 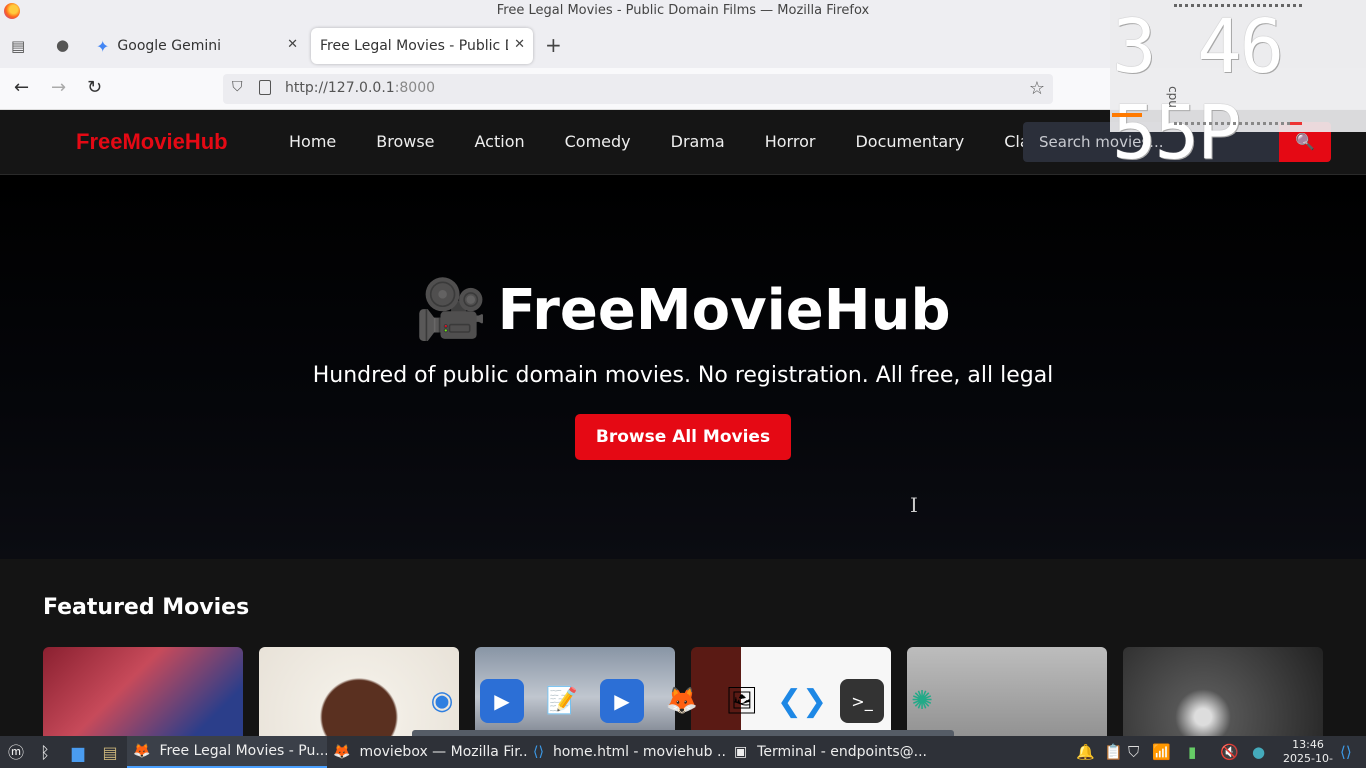 What do you see at coordinates (638, 89) in the screenshot?
I see `url-bar: ⛉ http://127.0.0.1:8000 ☆` at bounding box center [638, 89].